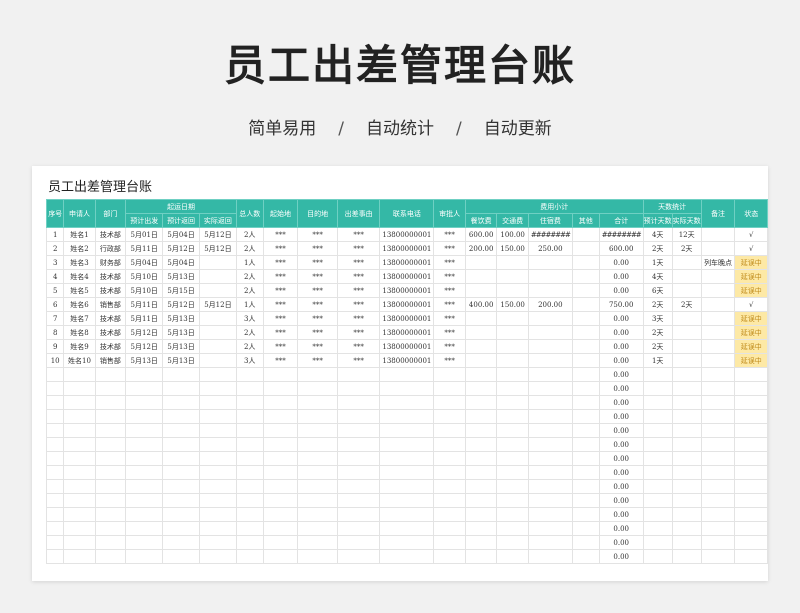 The image size is (800, 613). Describe the element at coordinates (55, 262) in the screenshot. I see `cell-seq: 3` at that location.